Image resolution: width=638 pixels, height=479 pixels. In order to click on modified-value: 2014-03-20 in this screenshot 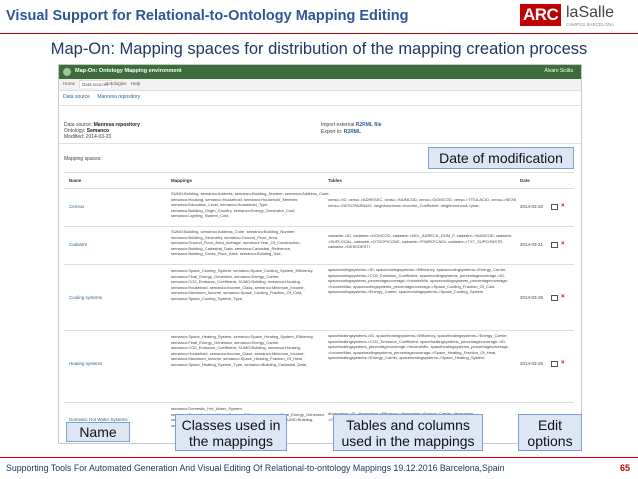, I will do `click(98, 137)`.